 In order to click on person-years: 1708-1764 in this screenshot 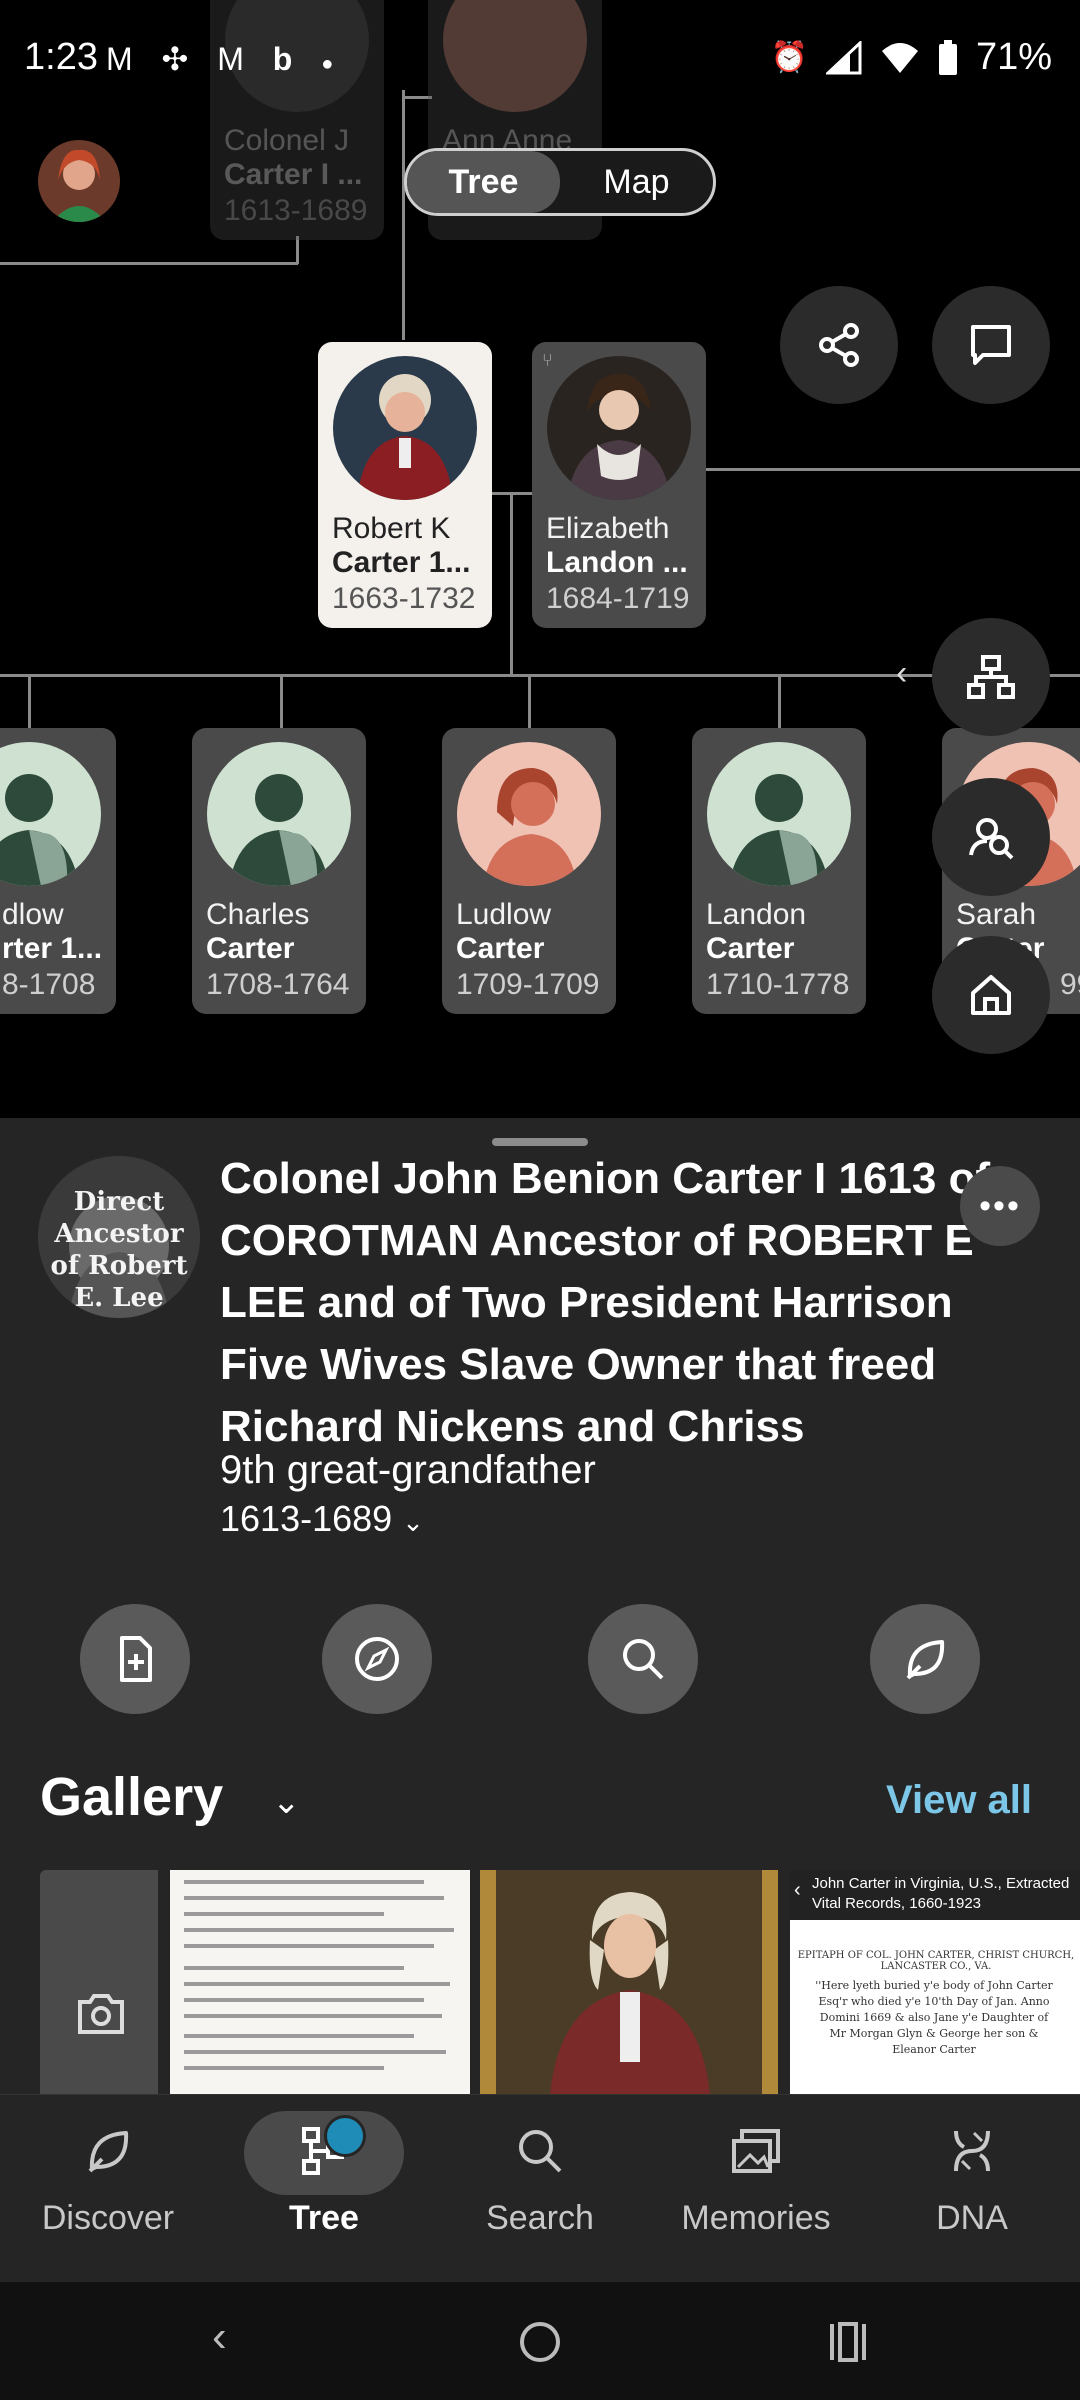, I will do `click(278, 984)`.